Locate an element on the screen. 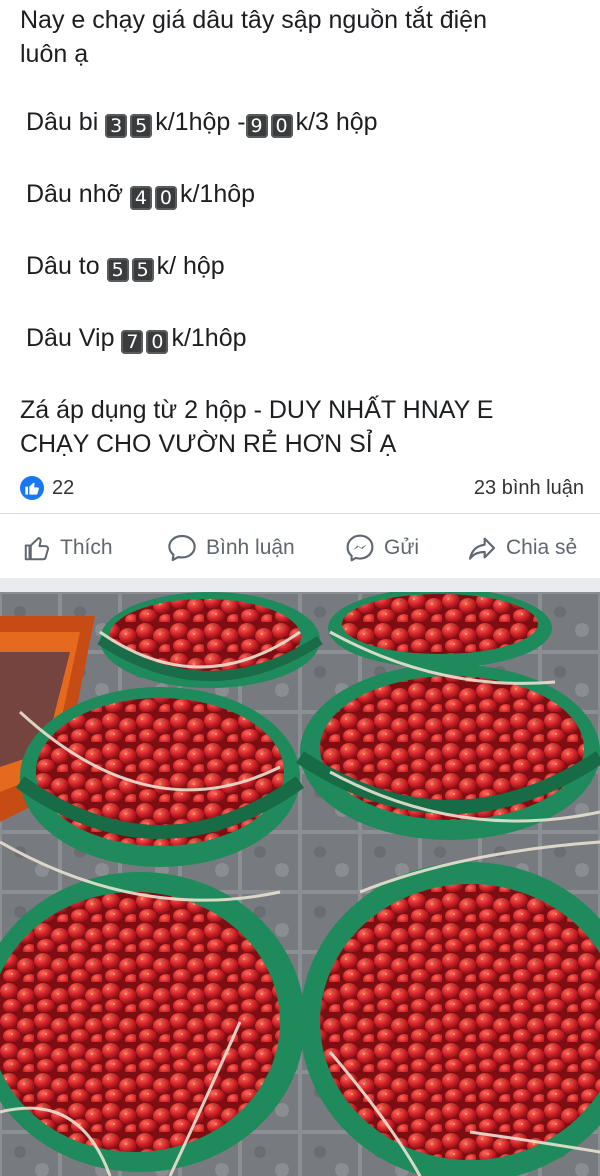 This screenshot has width=600, height=1176. share-button: Chia sẻ is located at coordinates (521, 548).